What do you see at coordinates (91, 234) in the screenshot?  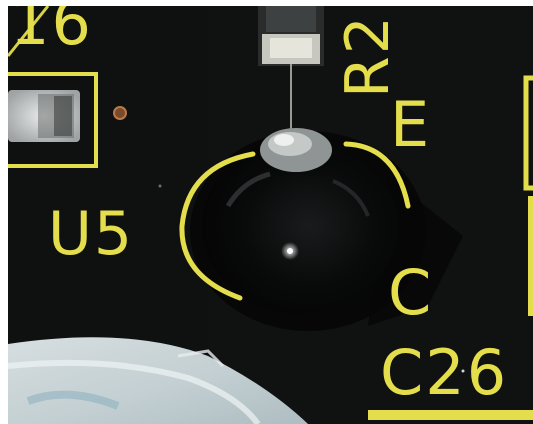 I see `label-u5: U5` at bounding box center [91, 234].